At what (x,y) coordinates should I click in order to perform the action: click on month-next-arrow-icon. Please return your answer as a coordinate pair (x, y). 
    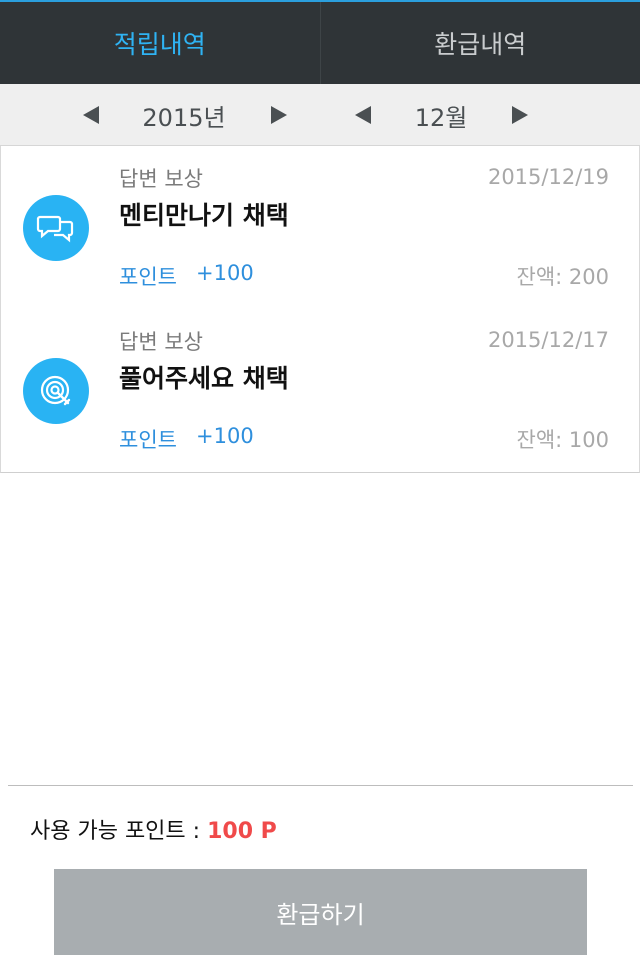
    Looking at the image, I should click on (520, 115).